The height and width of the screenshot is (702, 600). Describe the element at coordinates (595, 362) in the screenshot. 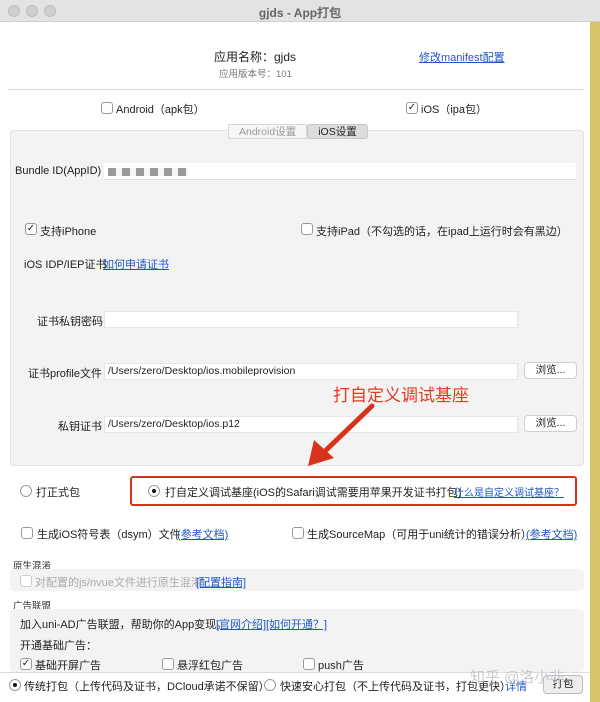

I see `scrollbar` at that location.